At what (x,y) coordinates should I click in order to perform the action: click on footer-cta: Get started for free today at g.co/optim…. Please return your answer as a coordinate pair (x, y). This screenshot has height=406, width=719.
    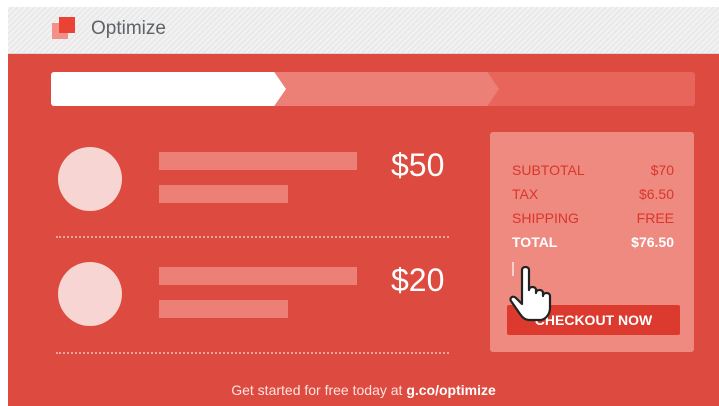
    Looking at the image, I should click on (363, 390).